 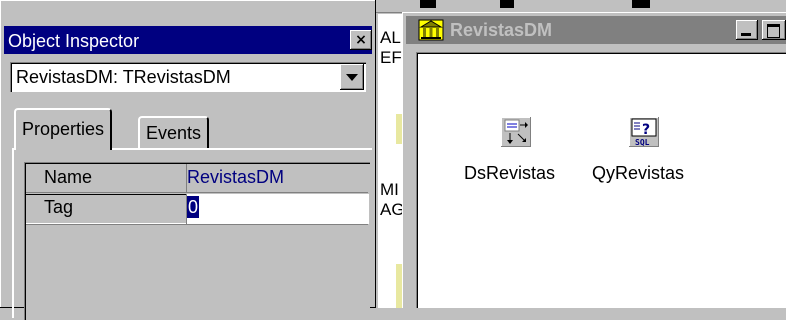 What do you see at coordinates (391, 57) in the screenshot?
I see `background-text-fragment: EF` at bounding box center [391, 57].